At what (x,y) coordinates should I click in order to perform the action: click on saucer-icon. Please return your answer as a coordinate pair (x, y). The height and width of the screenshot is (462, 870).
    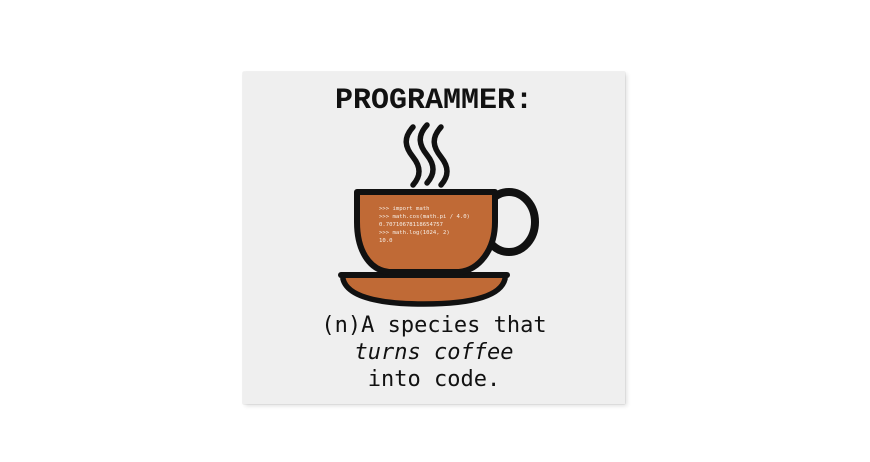
    Looking at the image, I should click on (424, 289).